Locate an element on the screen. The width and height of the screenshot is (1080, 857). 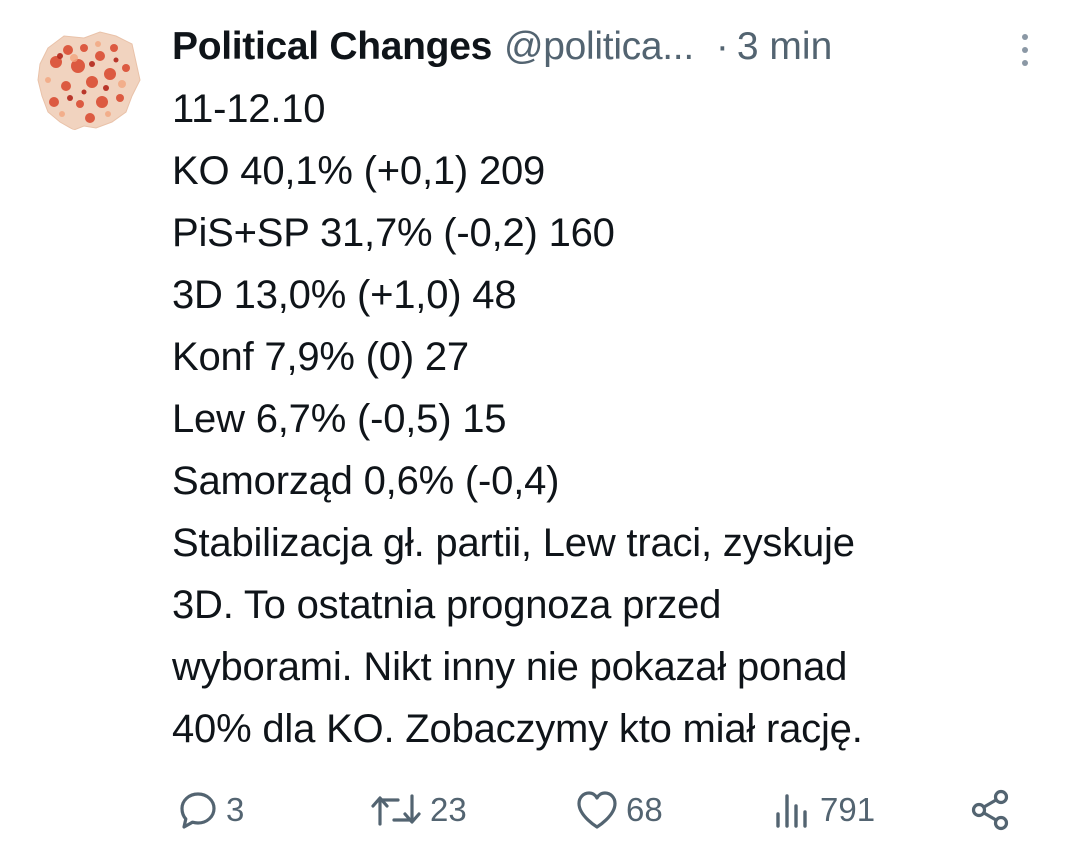
tweet-line: 11-12.10 is located at coordinates (249, 109).